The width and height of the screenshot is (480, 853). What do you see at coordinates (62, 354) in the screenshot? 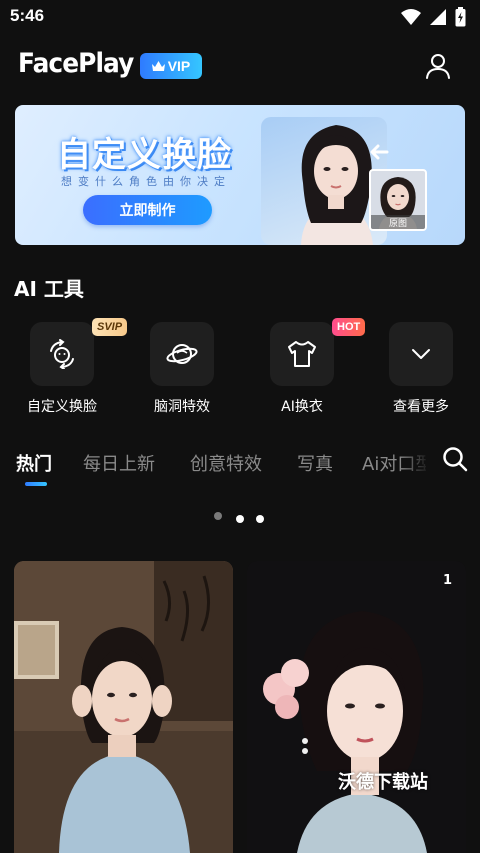
I see `face-swap-icon` at bounding box center [62, 354].